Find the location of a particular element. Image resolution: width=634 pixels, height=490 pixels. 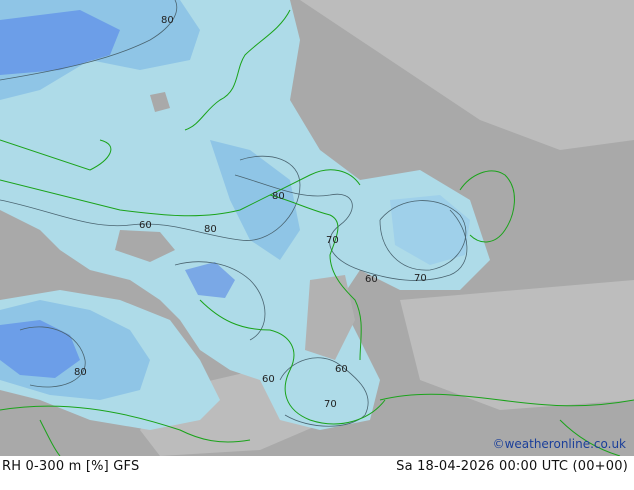

copyright-link: ©weatheronline.co.uk is located at coordinates (559, 444).